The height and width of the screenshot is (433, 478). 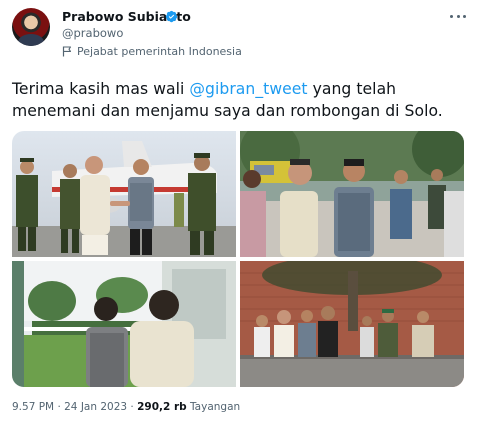 I want to click on affiliation-label: Pejabat pemerintah Indonesia, so click(x=152, y=51).